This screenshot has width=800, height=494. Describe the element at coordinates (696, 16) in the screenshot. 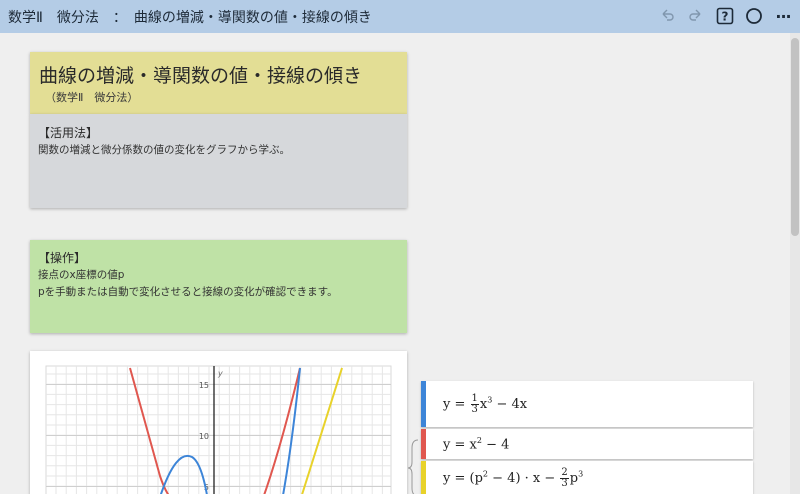

I see `redo-icon` at that location.